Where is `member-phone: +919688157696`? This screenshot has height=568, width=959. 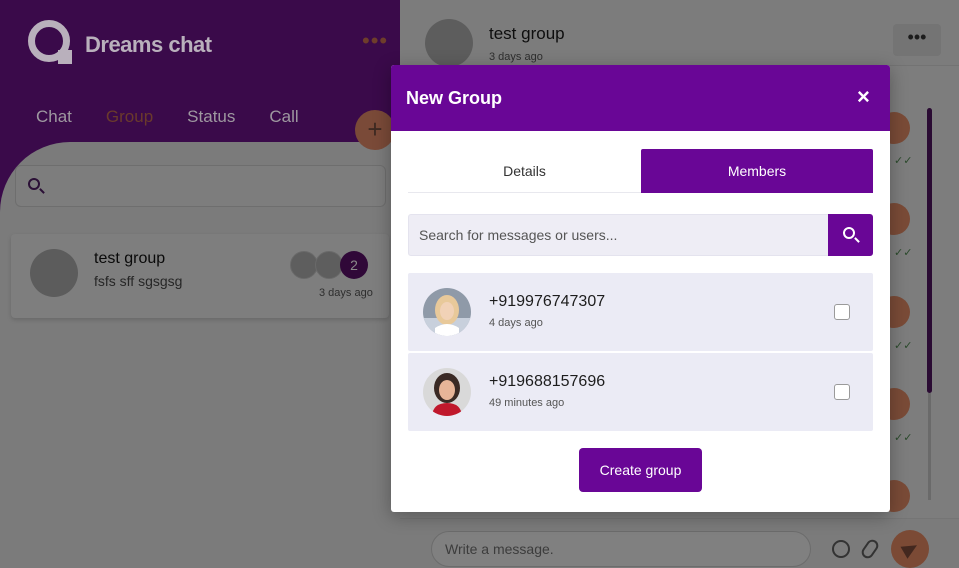 member-phone: +919688157696 is located at coordinates (547, 381).